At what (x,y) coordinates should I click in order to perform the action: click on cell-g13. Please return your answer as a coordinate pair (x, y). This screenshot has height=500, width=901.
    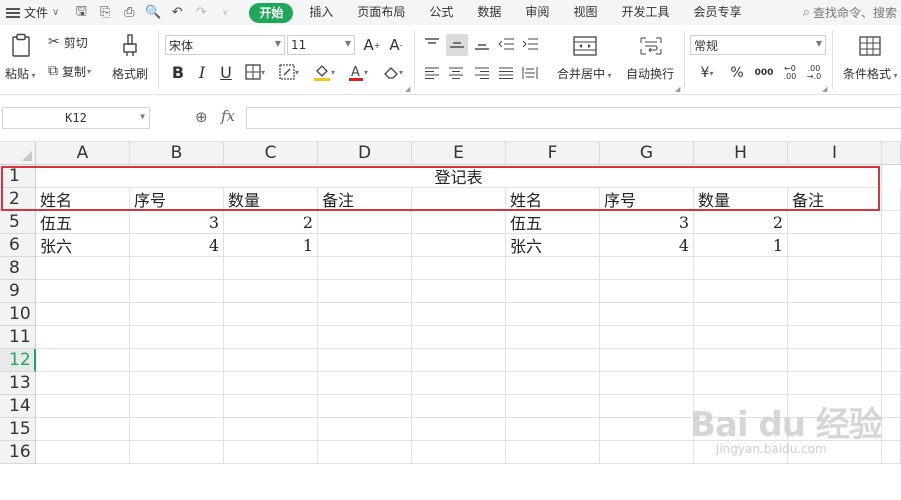
    Looking at the image, I should click on (647, 383).